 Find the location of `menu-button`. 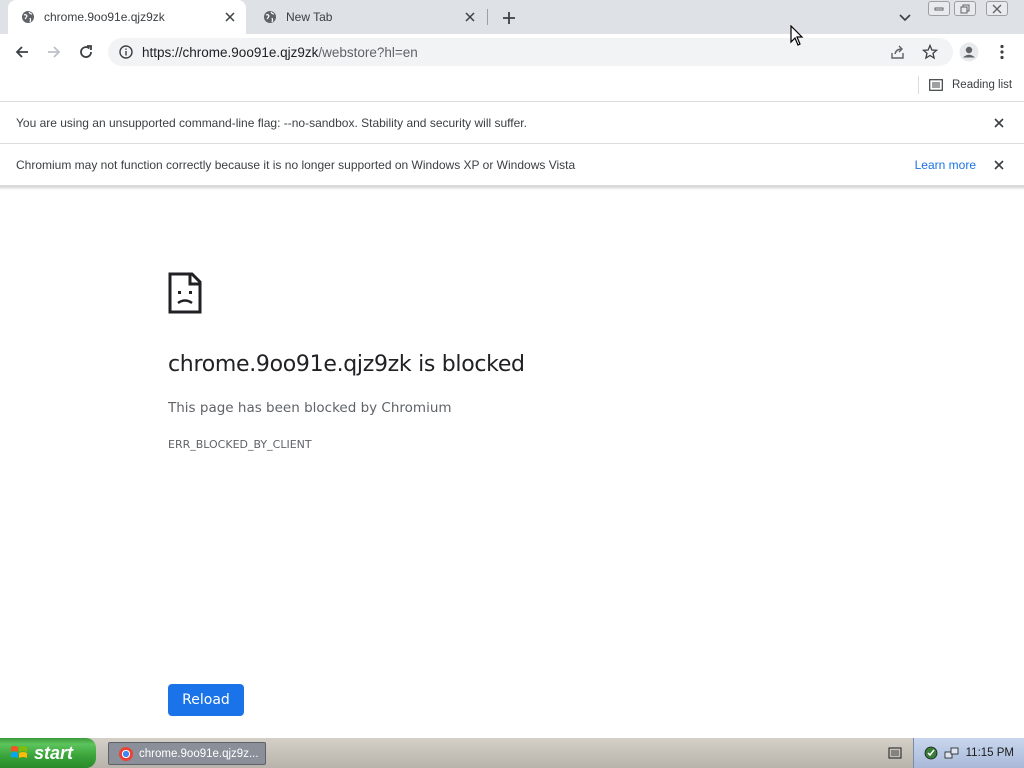

menu-button is located at coordinates (1002, 52).